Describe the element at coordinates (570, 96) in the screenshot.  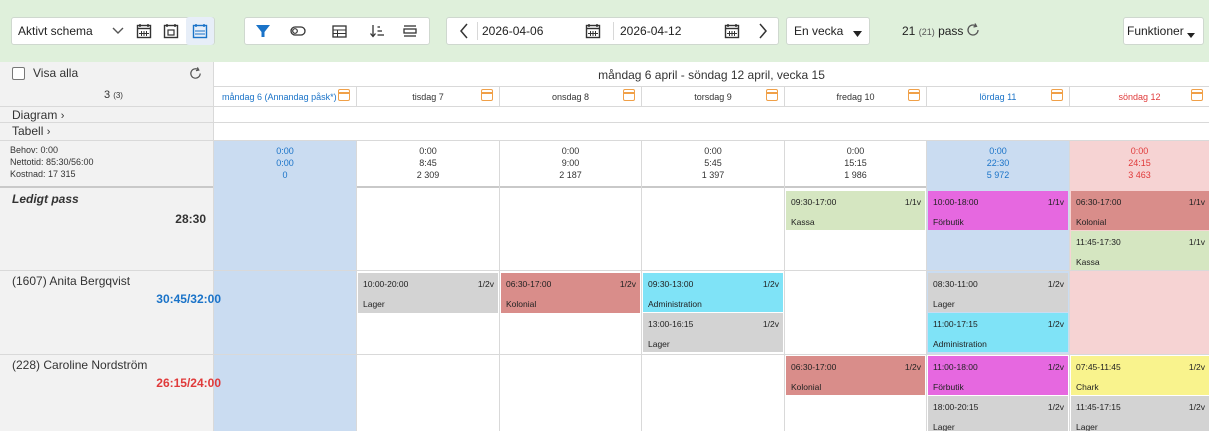
I see `day-header-wednesday: onsdag 8` at that location.